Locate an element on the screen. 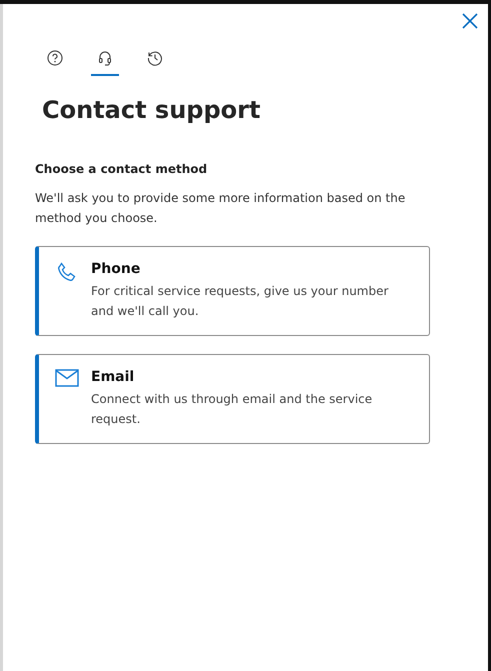 The height and width of the screenshot is (671, 491). help-icon is located at coordinates (55, 58).